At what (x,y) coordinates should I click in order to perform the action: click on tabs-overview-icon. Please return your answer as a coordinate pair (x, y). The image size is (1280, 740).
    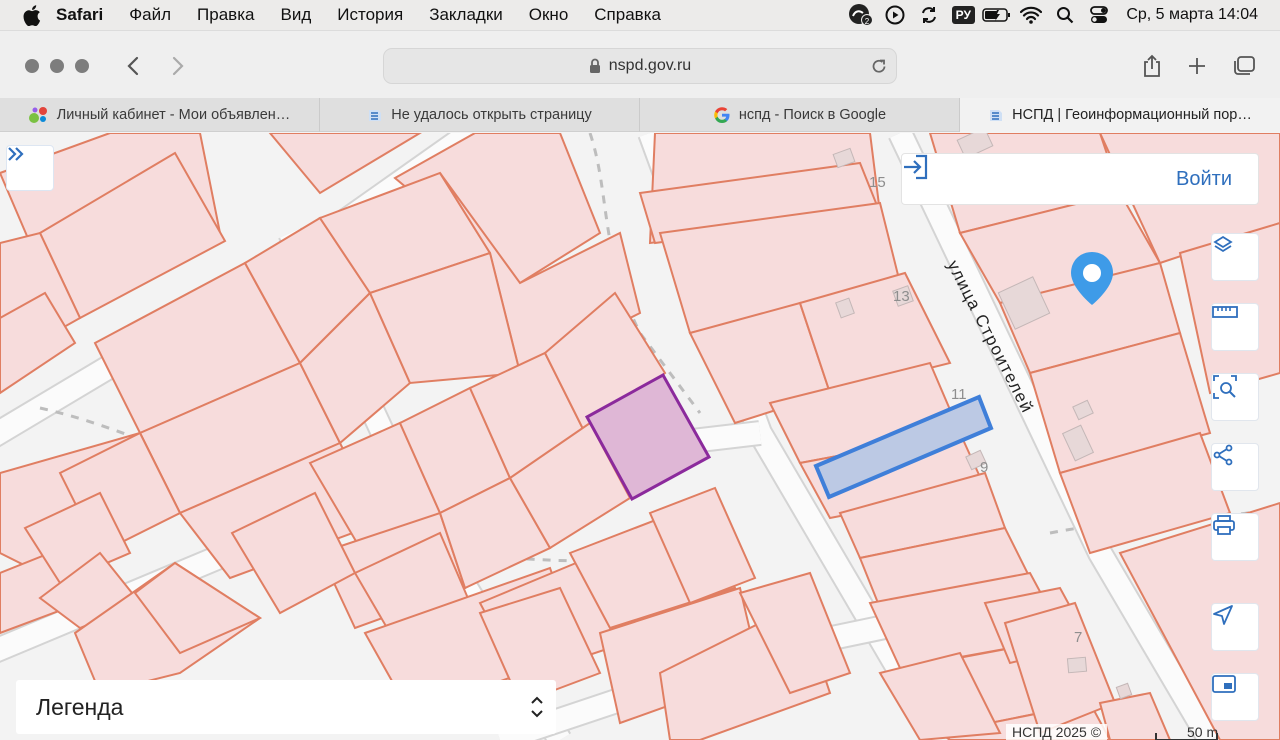
    Looking at the image, I should click on (1244, 65).